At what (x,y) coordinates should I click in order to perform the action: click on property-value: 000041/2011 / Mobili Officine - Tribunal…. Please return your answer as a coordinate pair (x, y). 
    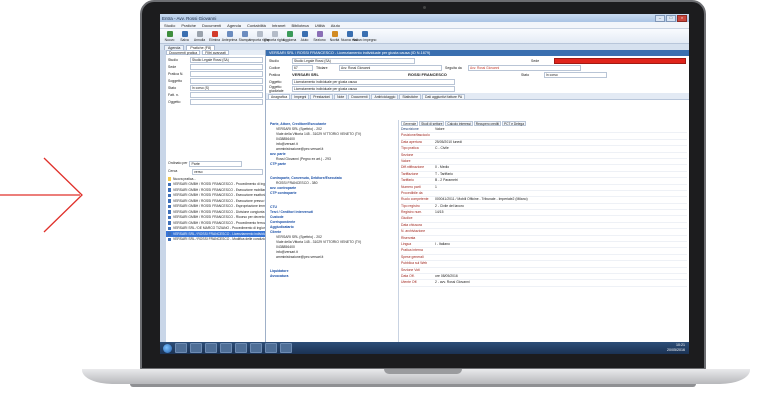
    Looking at the image, I should click on (561, 199).